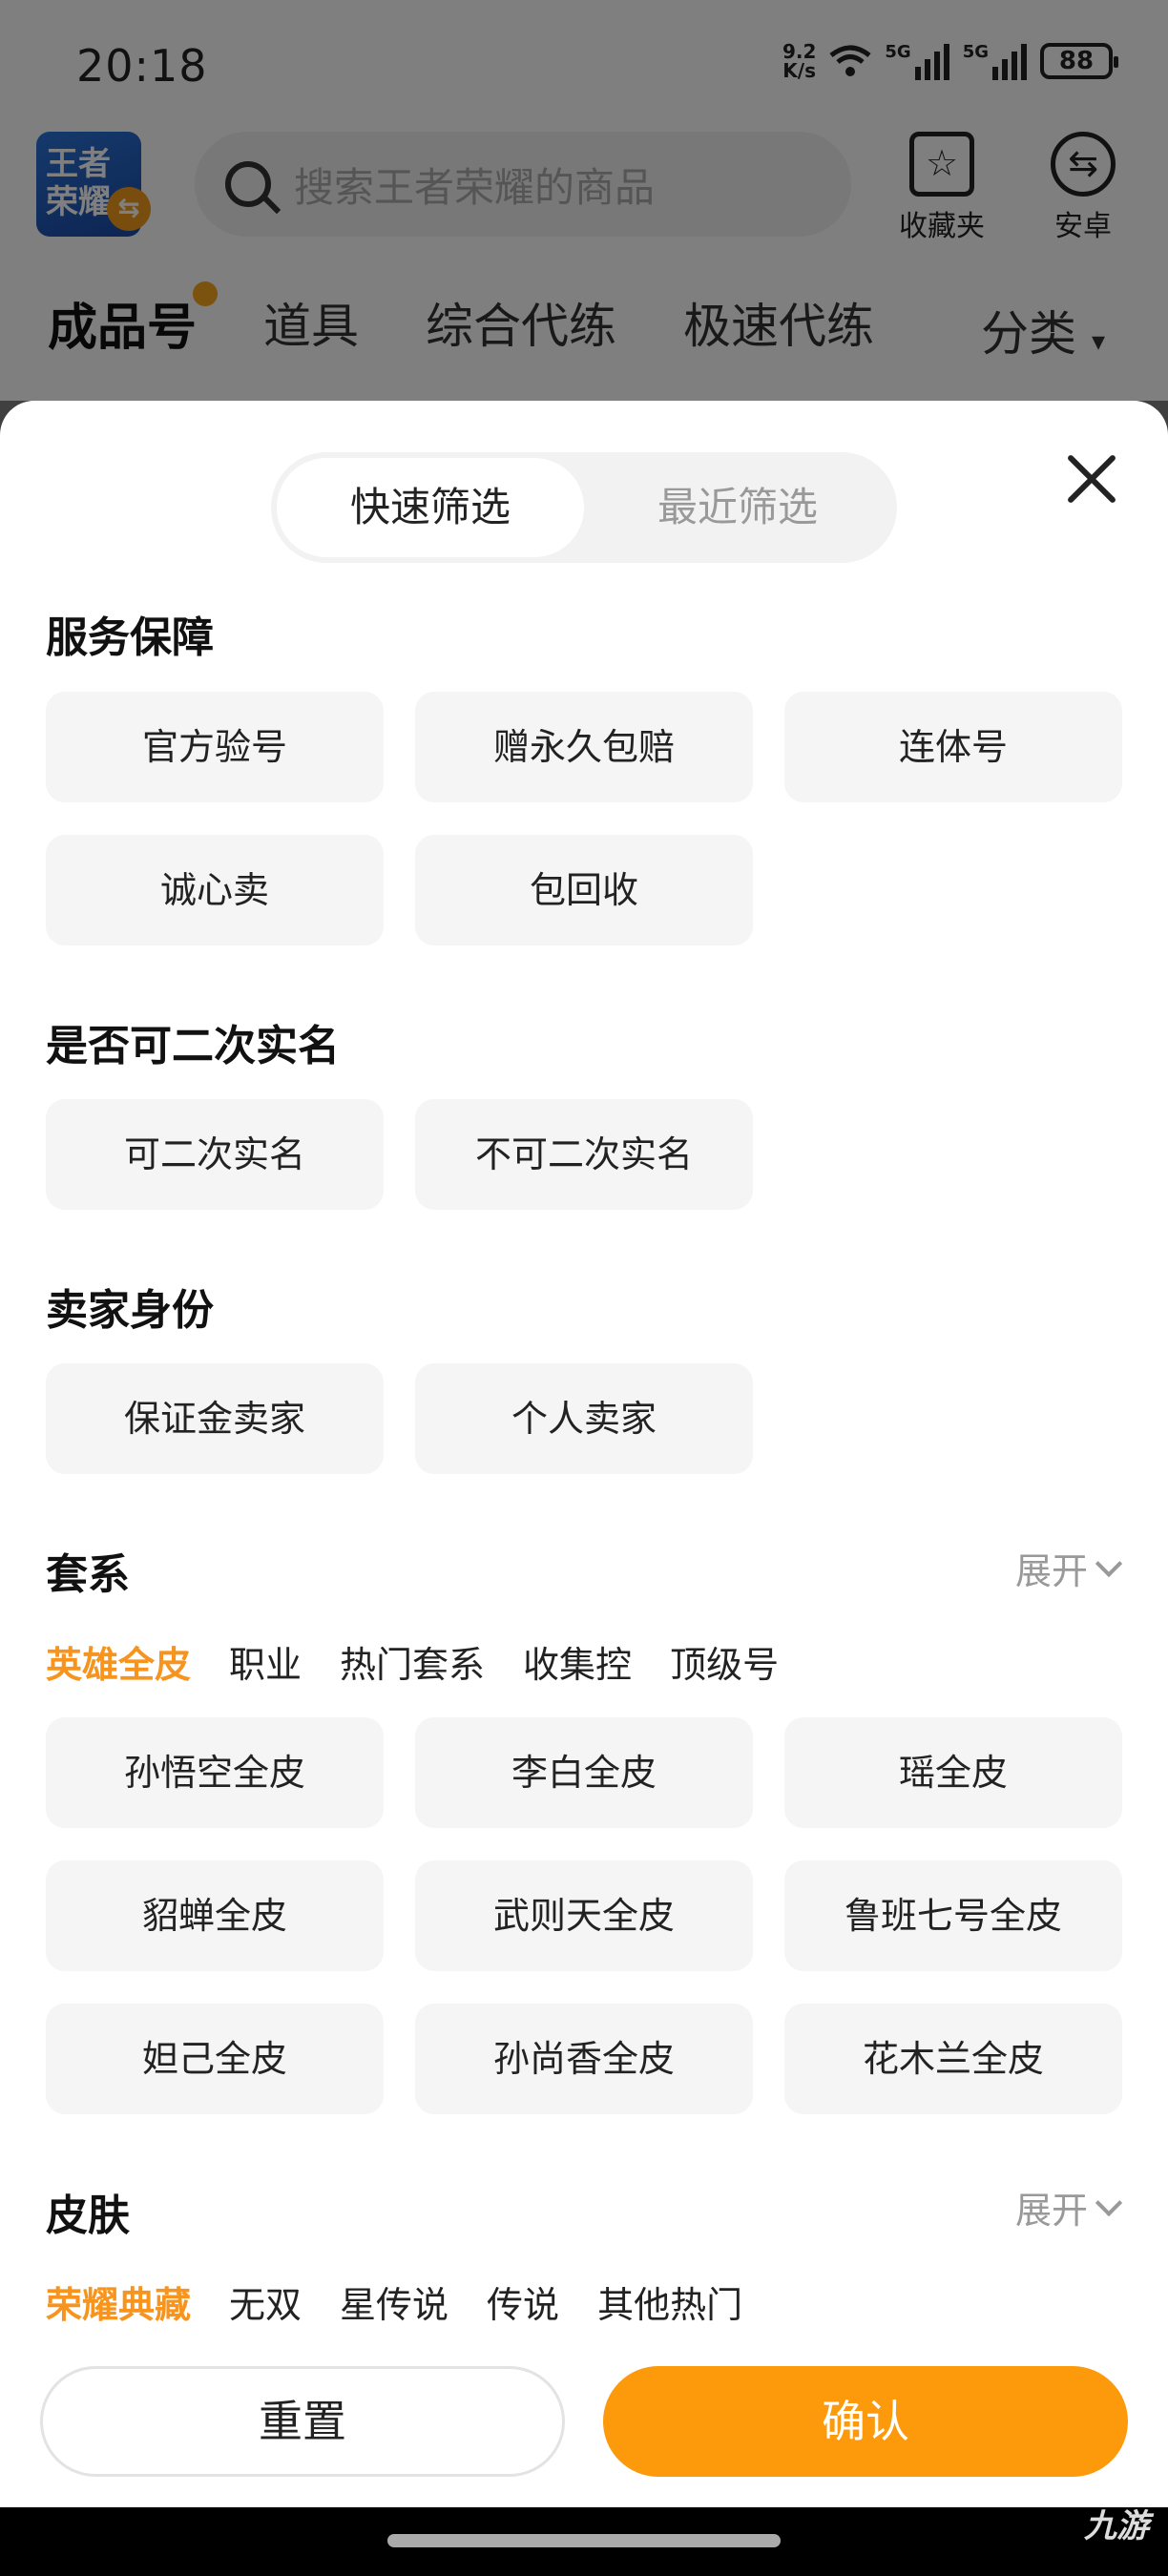 Image resolution: width=1168 pixels, height=2576 pixels. Describe the element at coordinates (215, 1772) in the screenshot. I see `filter-option: 孙悟空全皮` at that location.